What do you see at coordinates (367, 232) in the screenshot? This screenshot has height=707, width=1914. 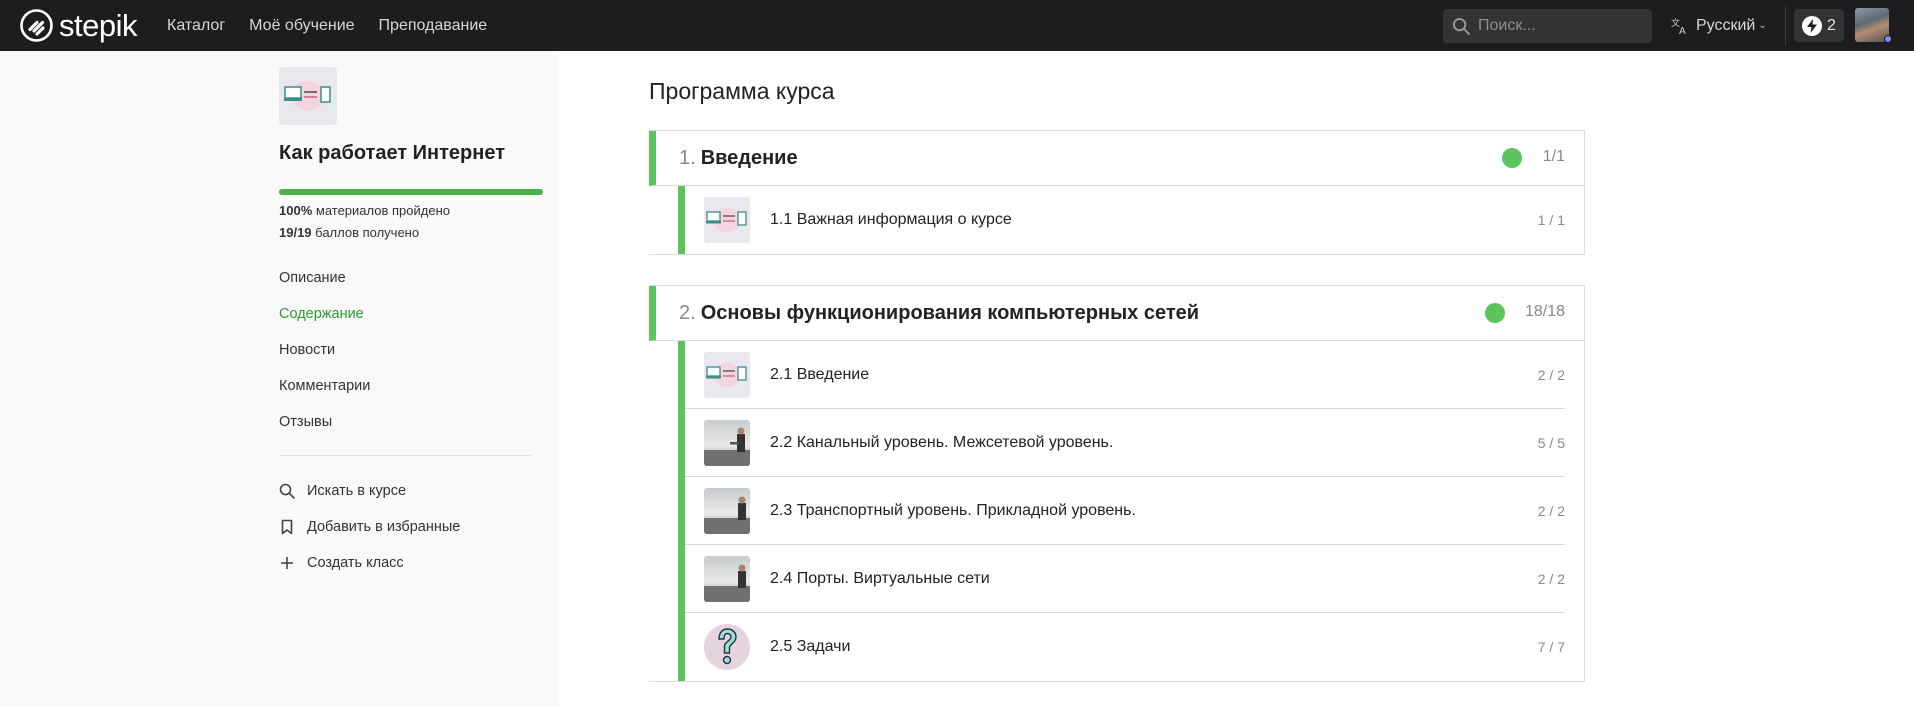 I see `points-text: баллов получено` at bounding box center [367, 232].